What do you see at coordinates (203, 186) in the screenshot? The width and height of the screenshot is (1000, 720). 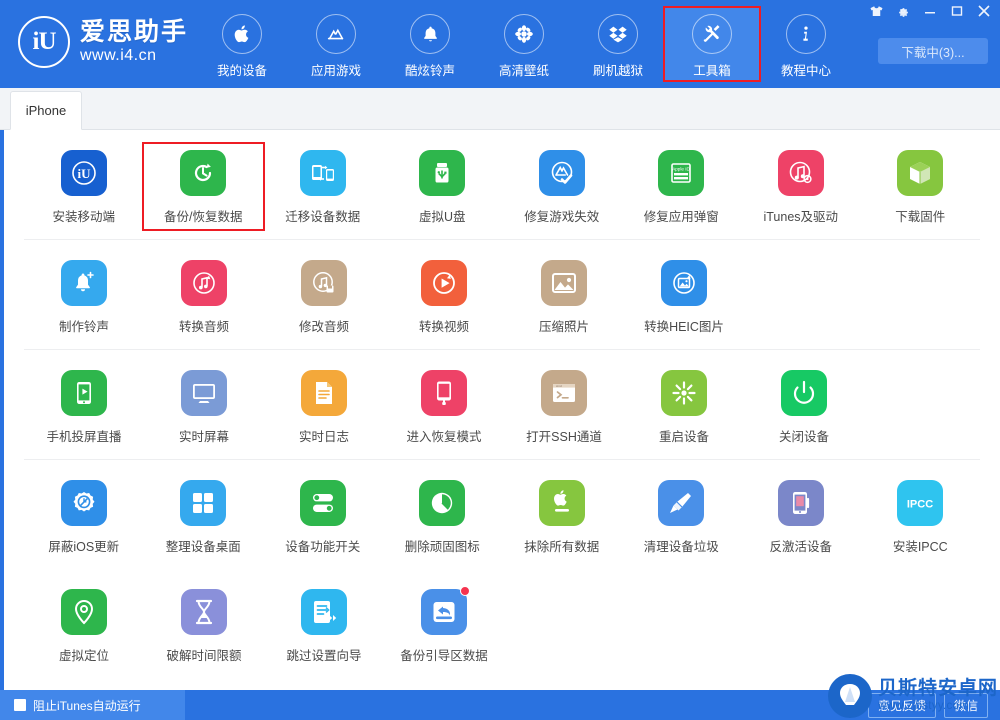 I see `tool-item: 备份/恢复数据` at bounding box center [203, 186].